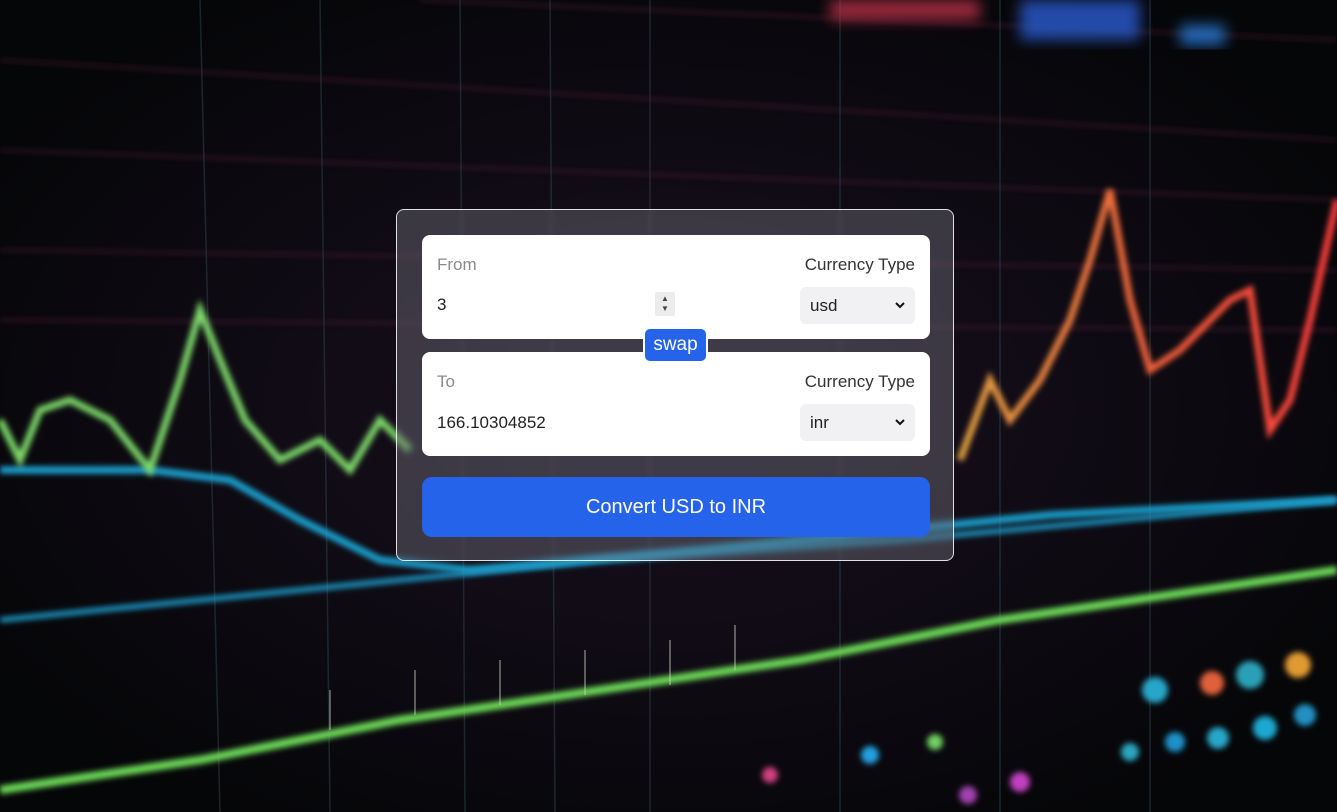 The image size is (1337, 812). Describe the element at coordinates (859, 264) in the screenshot. I see `from-currency-type-label: Currency Type` at that location.